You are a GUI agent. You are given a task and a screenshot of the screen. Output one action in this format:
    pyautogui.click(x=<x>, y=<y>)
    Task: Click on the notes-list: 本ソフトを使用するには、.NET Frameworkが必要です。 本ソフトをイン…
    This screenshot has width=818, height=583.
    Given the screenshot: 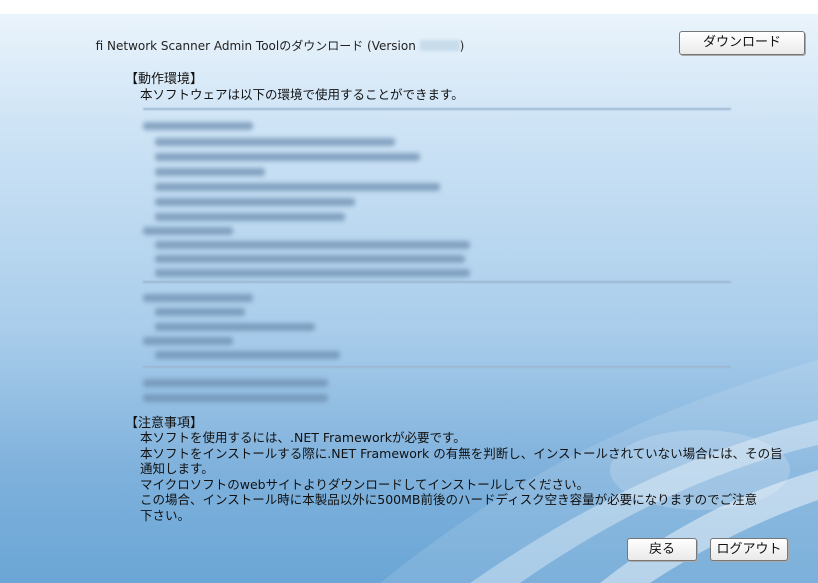 What is the action you would take?
    pyautogui.click(x=461, y=476)
    